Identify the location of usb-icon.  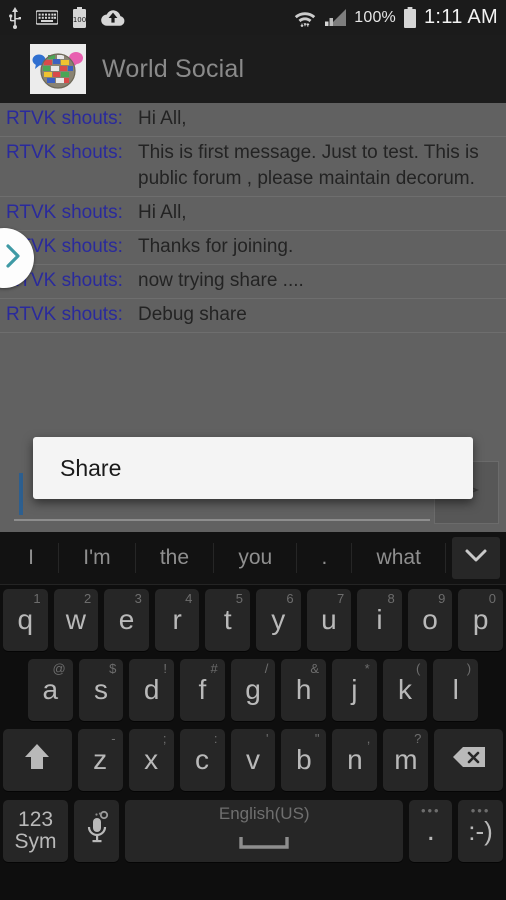
(15, 17).